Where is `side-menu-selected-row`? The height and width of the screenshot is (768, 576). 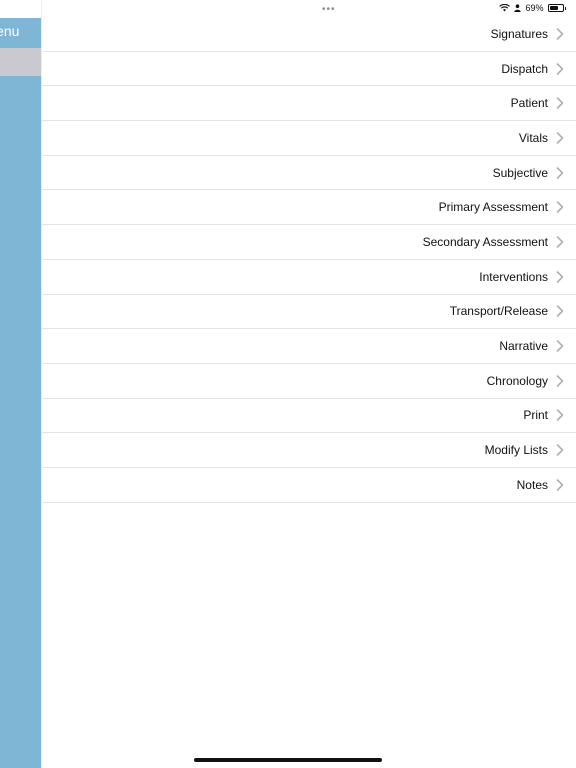 side-menu-selected-row is located at coordinates (21, 62).